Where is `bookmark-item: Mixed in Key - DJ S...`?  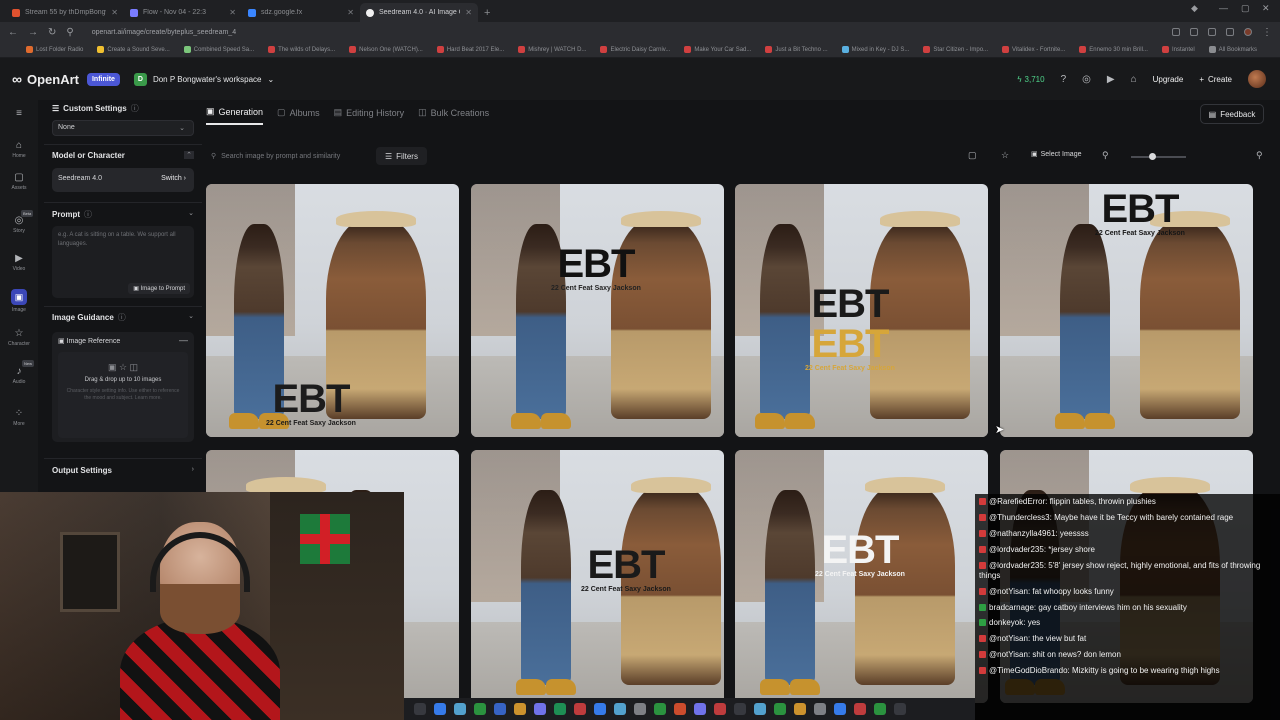 bookmark-item: Mixed in Key - DJ S... is located at coordinates (875, 49).